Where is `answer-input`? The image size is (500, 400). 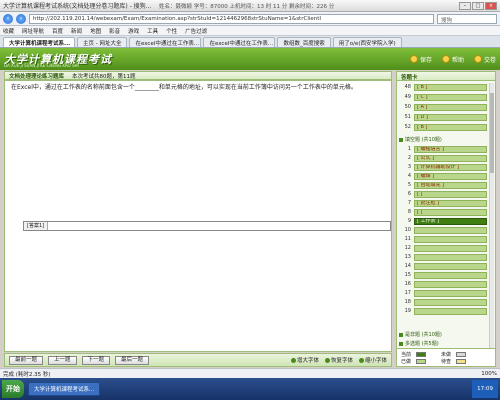
answer-input is located at coordinates (219, 226).